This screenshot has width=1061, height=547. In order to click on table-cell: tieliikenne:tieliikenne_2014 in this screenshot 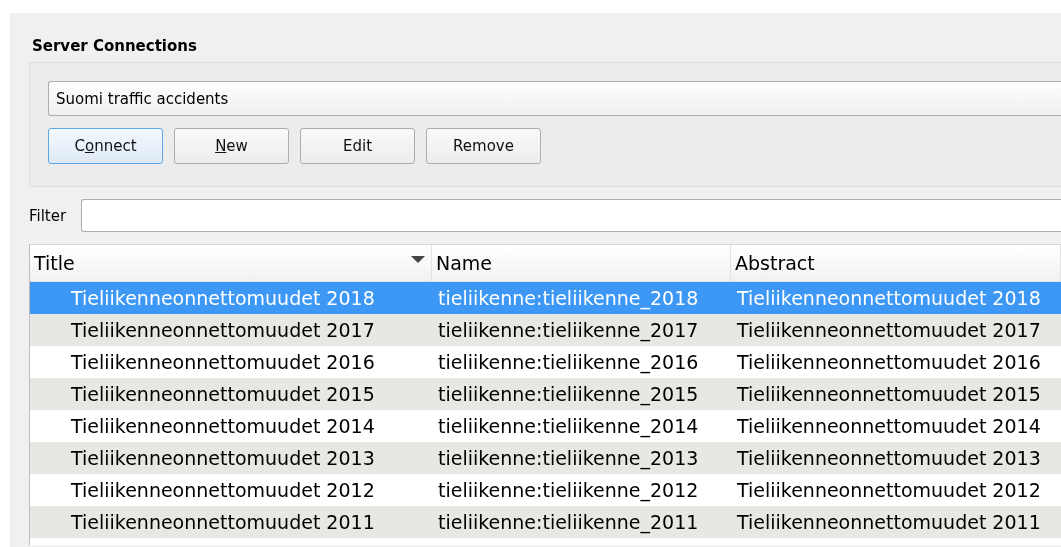, I will do `click(568, 426)`.